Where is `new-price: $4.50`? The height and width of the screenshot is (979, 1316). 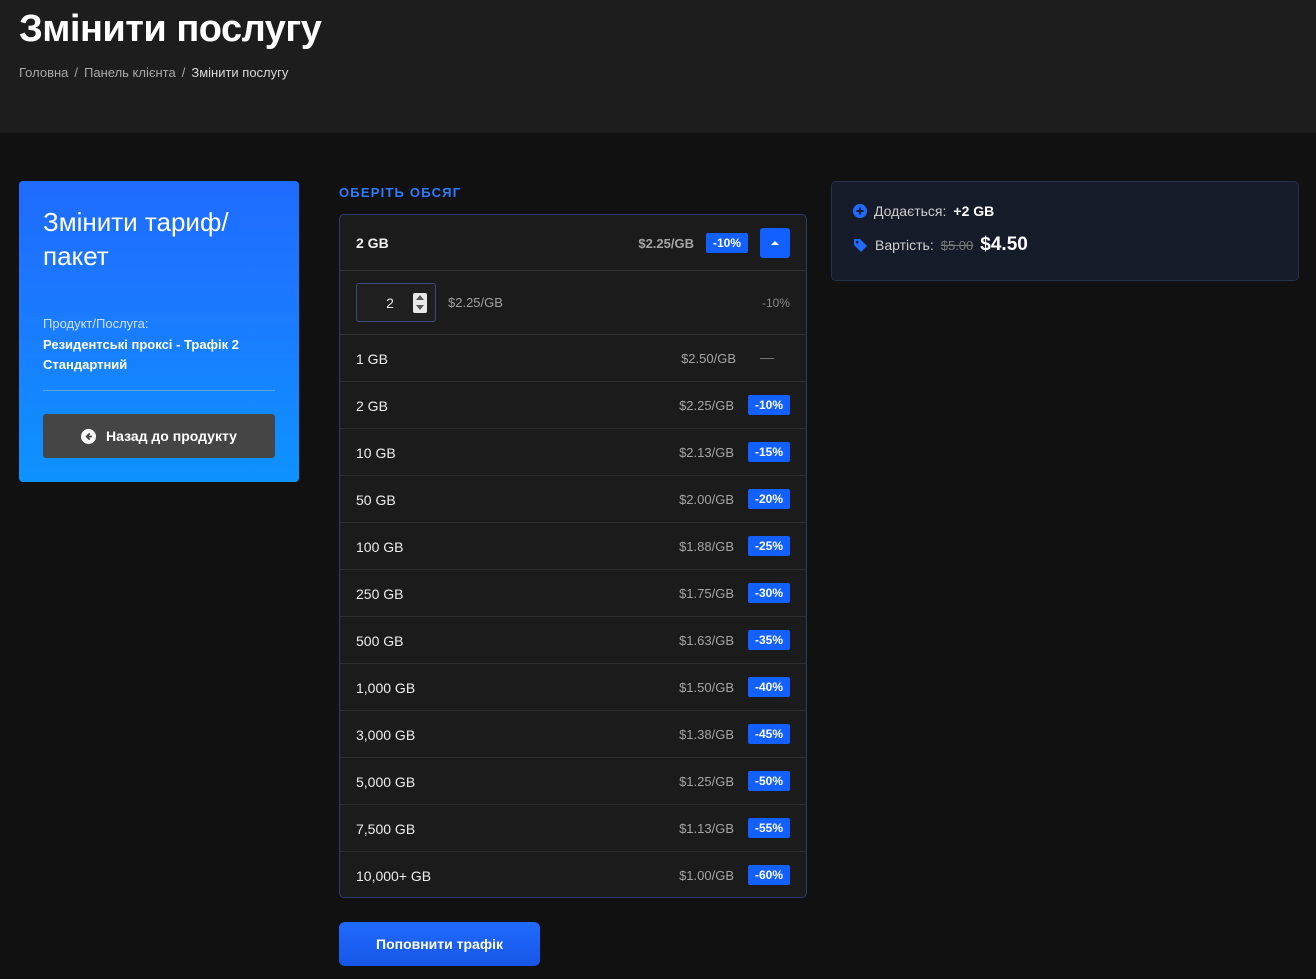 new-price: $4.50 is located at coordinates (1004, 244).